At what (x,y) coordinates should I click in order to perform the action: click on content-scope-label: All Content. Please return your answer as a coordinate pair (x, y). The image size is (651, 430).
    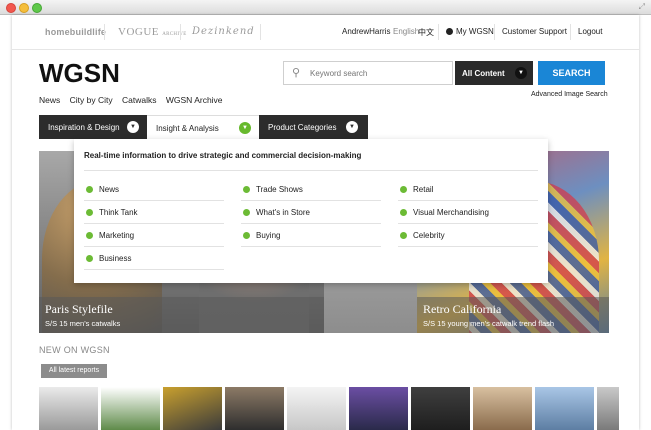
    Looking at the image, I should click on (483, 73).